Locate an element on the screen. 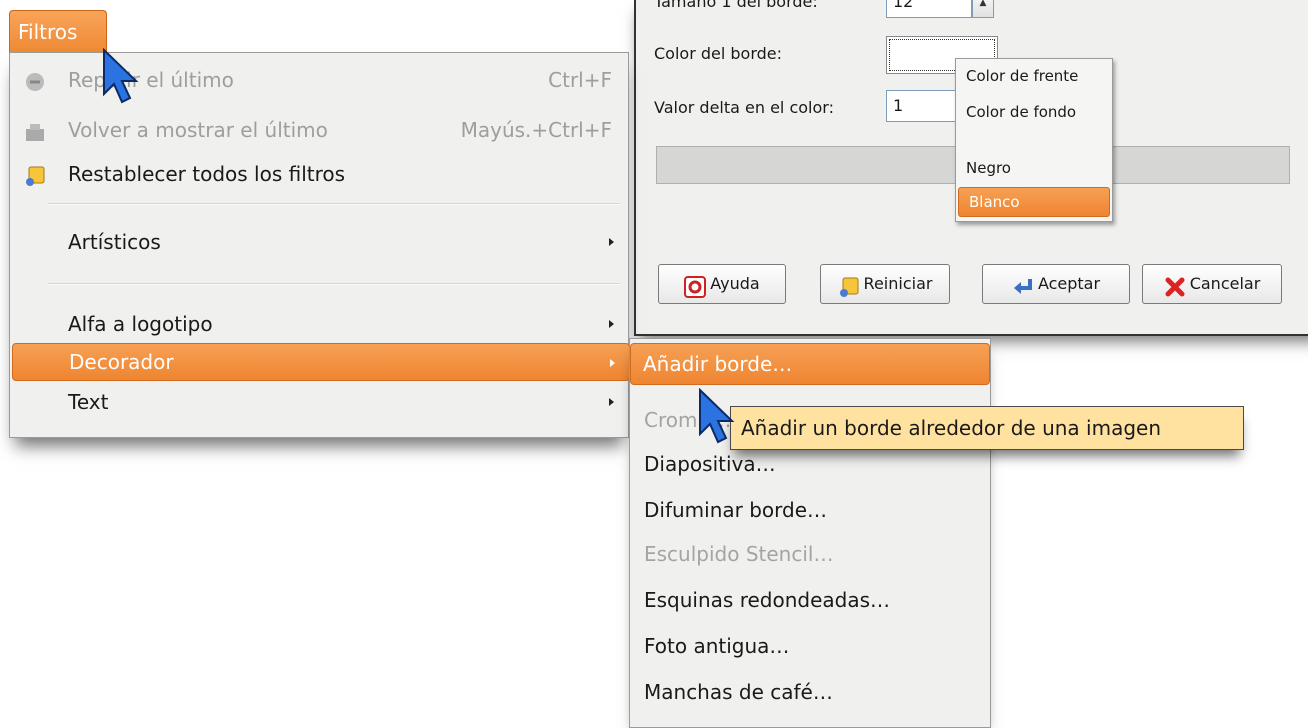  color-option-black: Negro is located at coordinates (1034, 168).